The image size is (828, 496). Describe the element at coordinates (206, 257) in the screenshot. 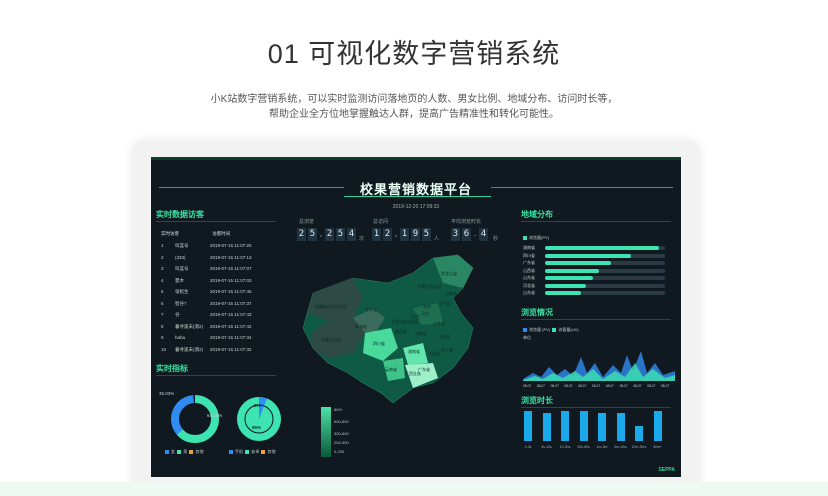

I see `visitor-row: 2 (333) 2019-07-15 11:07:13` at that location.